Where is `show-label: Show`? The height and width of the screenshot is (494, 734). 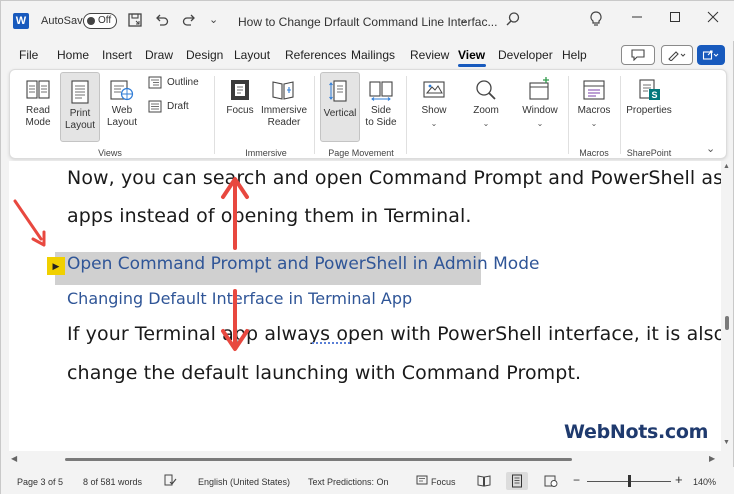 show-label: Show is located at coordinates (434, 110).